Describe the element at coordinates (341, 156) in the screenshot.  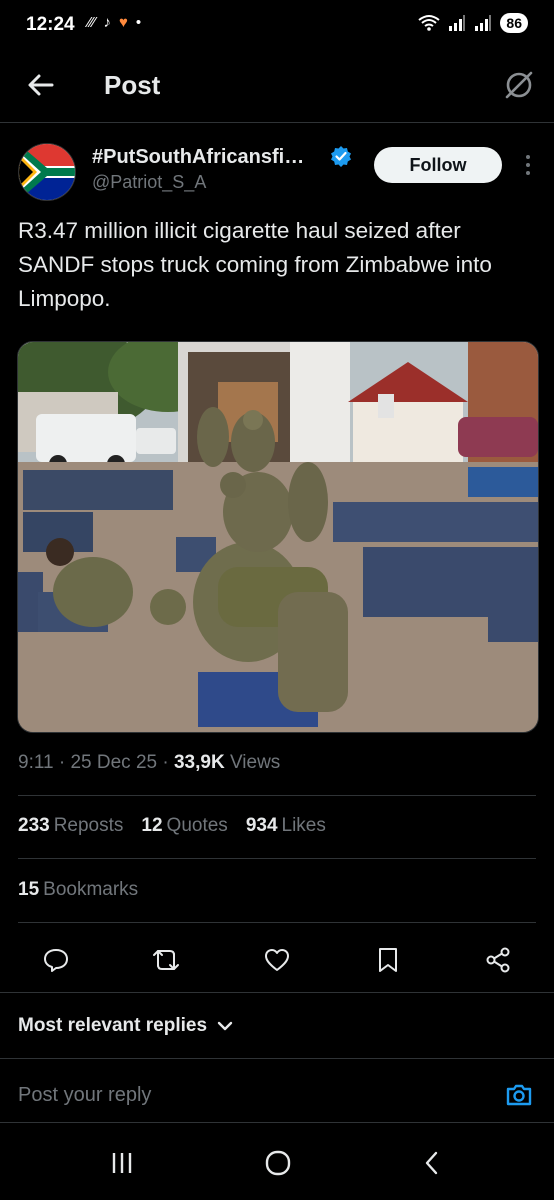
I see `verified-badge-icon` at that location.